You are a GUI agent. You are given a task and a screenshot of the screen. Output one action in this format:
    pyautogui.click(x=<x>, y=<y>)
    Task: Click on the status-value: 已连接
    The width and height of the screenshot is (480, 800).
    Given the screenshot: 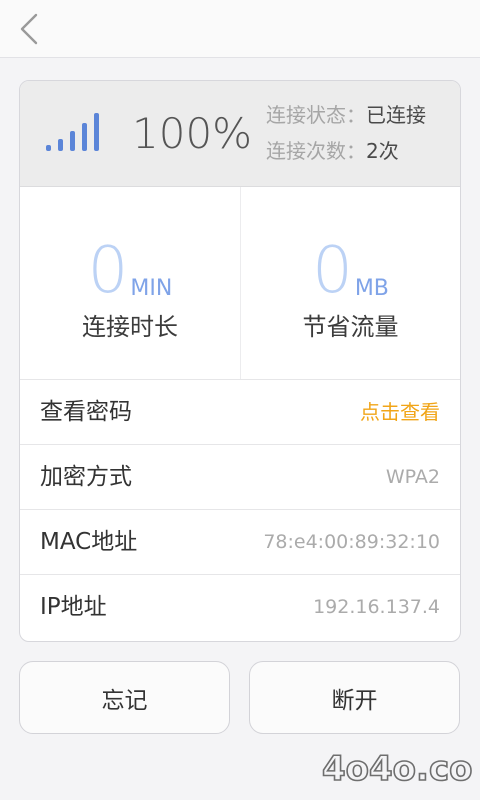 What is the action you would take?
    pyautogui.click(x=396, y=115)
    